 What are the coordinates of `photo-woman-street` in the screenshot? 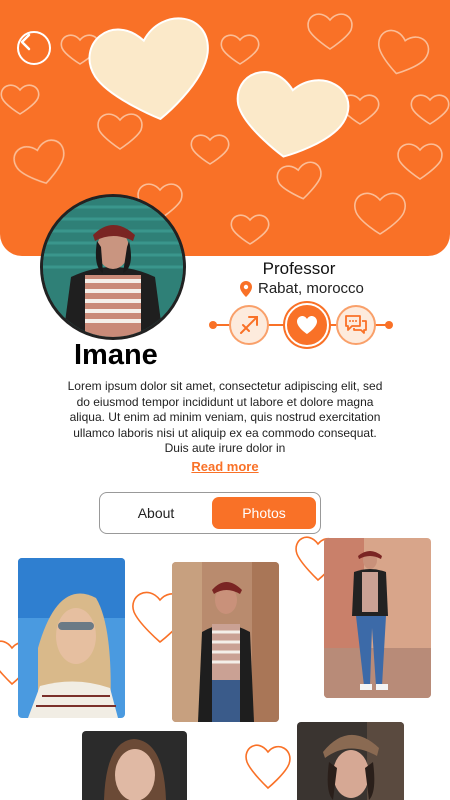 It's located at (225, 642).